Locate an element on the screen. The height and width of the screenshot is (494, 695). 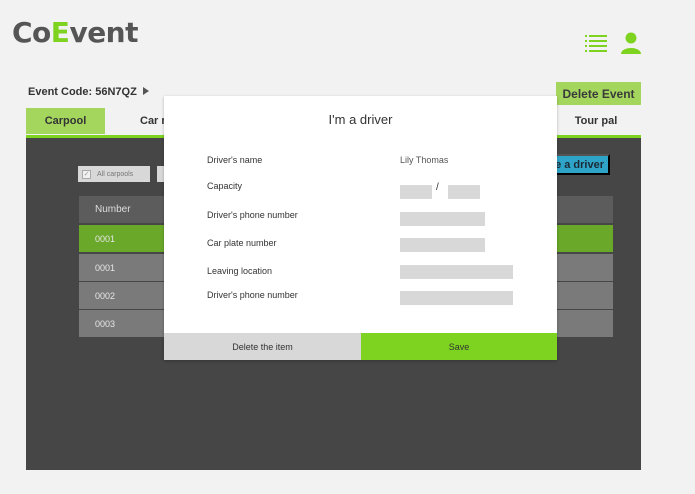
phone-number-label: Driver's phone number is located at coordinates (252, 215).